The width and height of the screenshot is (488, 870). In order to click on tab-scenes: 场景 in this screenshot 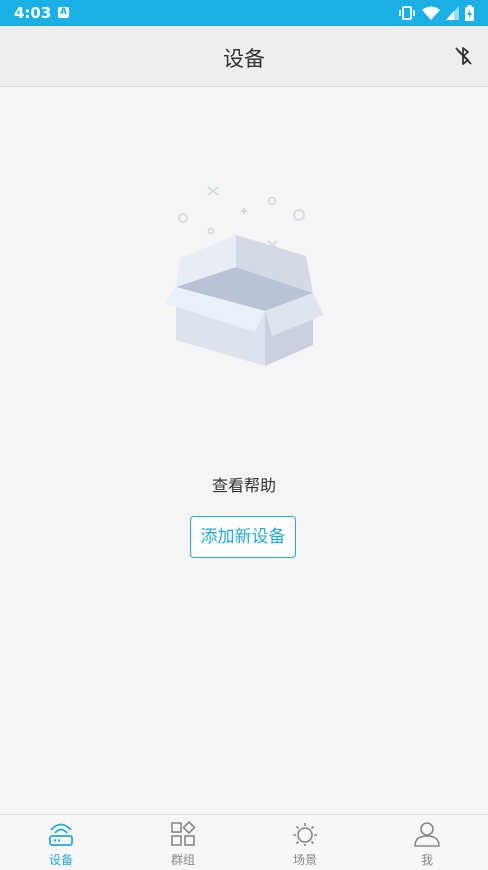, I will do `click(305, 842)`.